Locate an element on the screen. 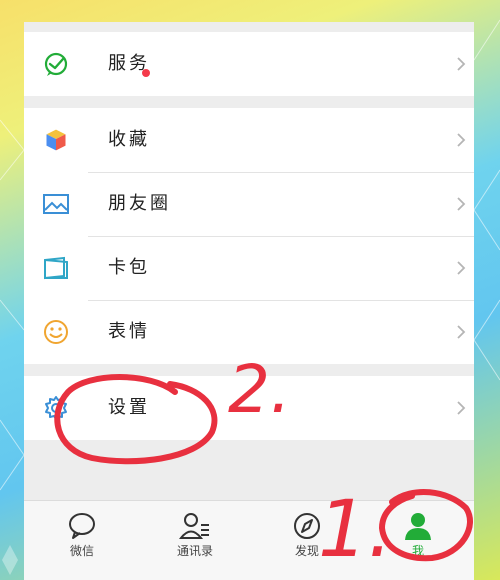 The height and width of the screenshot is (580, 500). tab-me: 我 is located at coordinates (418, 540).